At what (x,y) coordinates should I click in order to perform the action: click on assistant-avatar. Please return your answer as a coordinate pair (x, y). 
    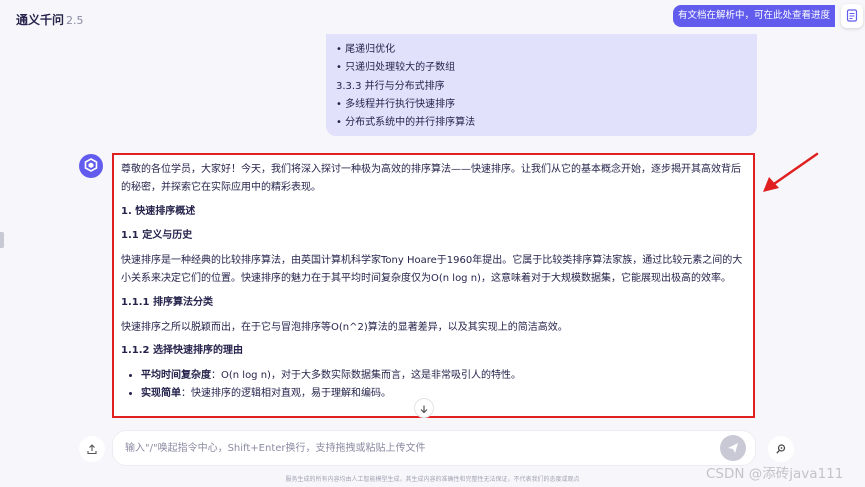
    Looking at the image, I should click on (91, 166).